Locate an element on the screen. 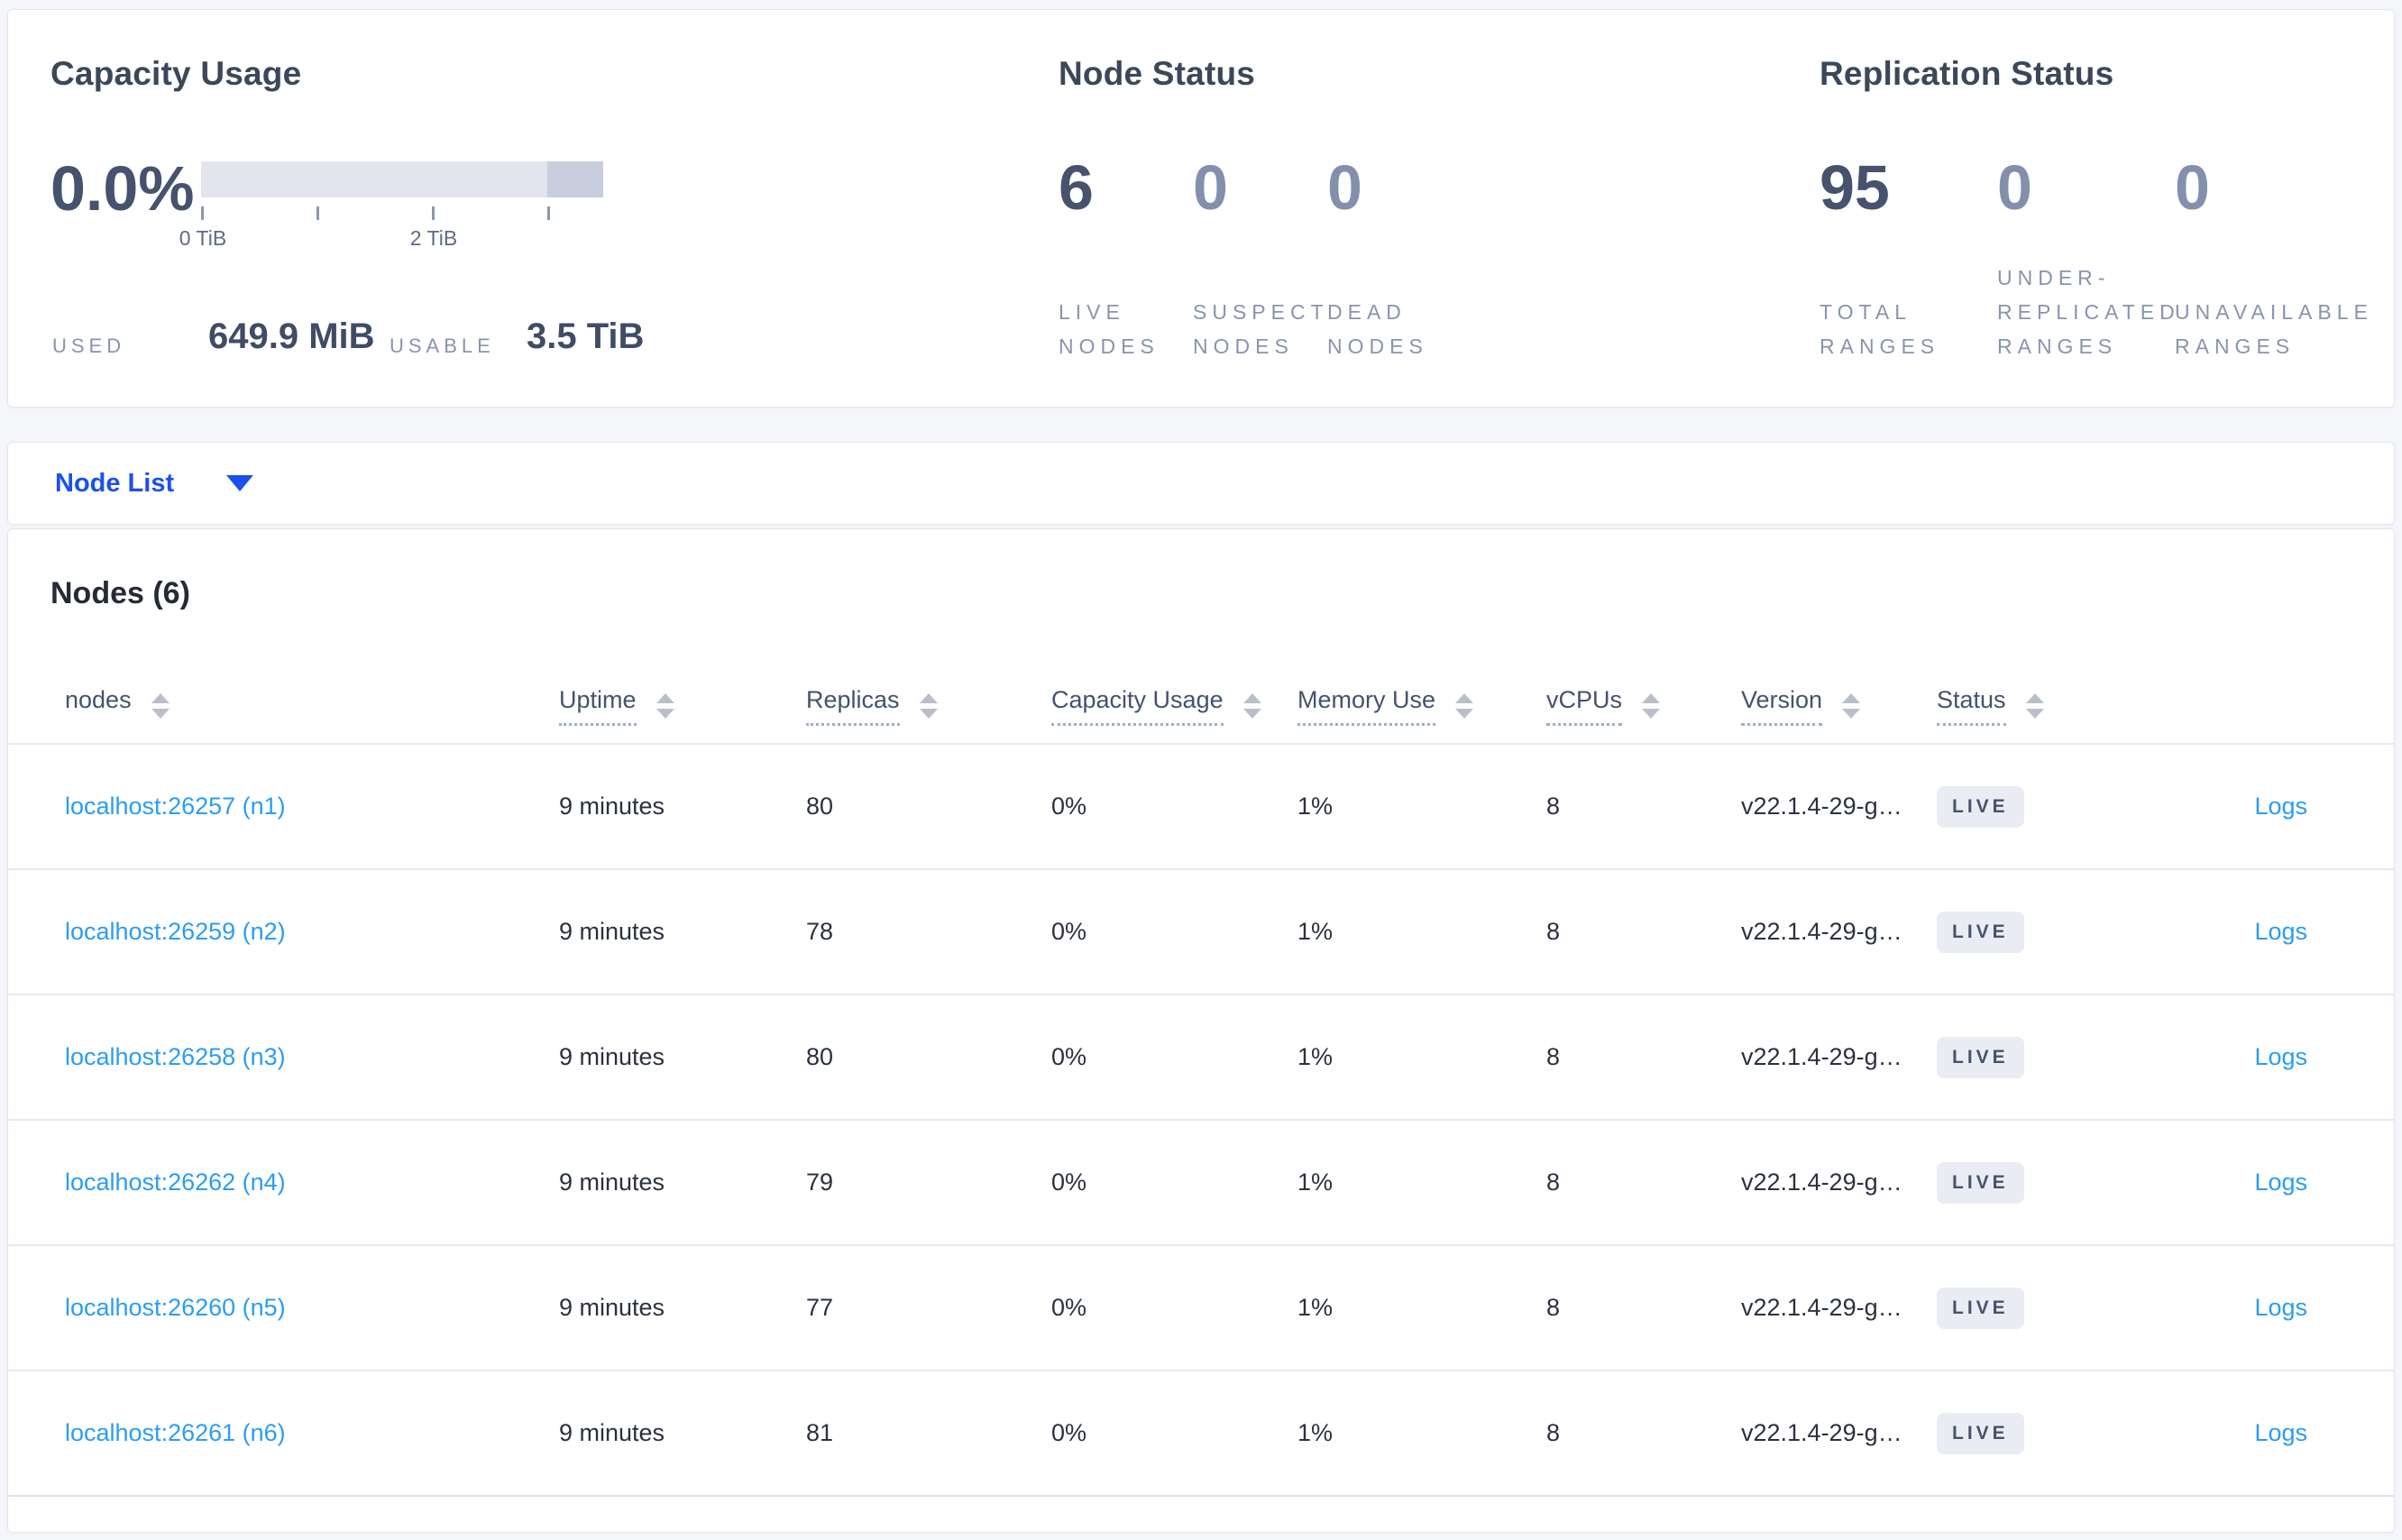 This screenshot has width=2402, height=1540. capacity-usage-title: Capacity Usage is located at coordinates (176, 73).